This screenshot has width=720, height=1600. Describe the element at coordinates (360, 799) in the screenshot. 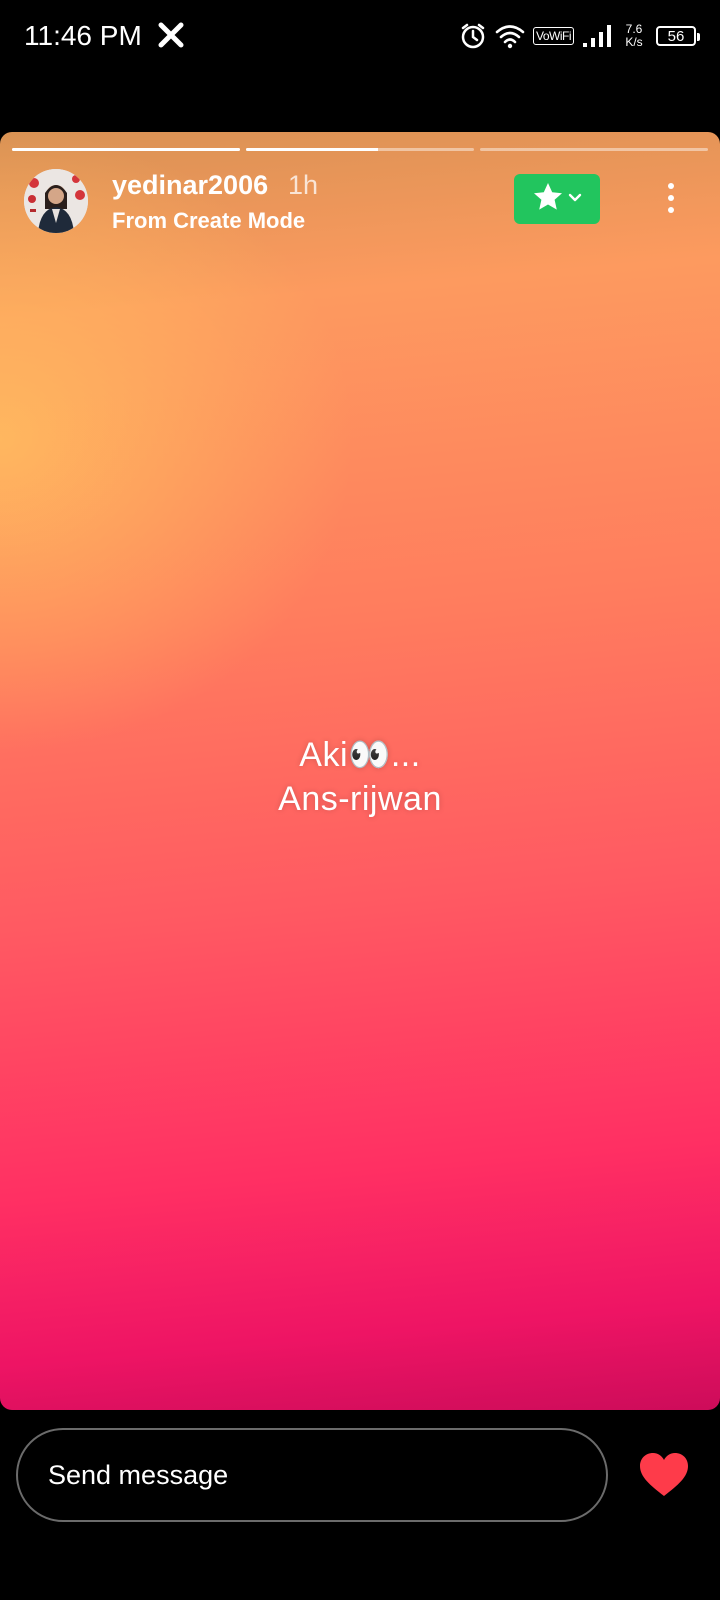

I see `story-text-line: Ans-rijwan` at that location.